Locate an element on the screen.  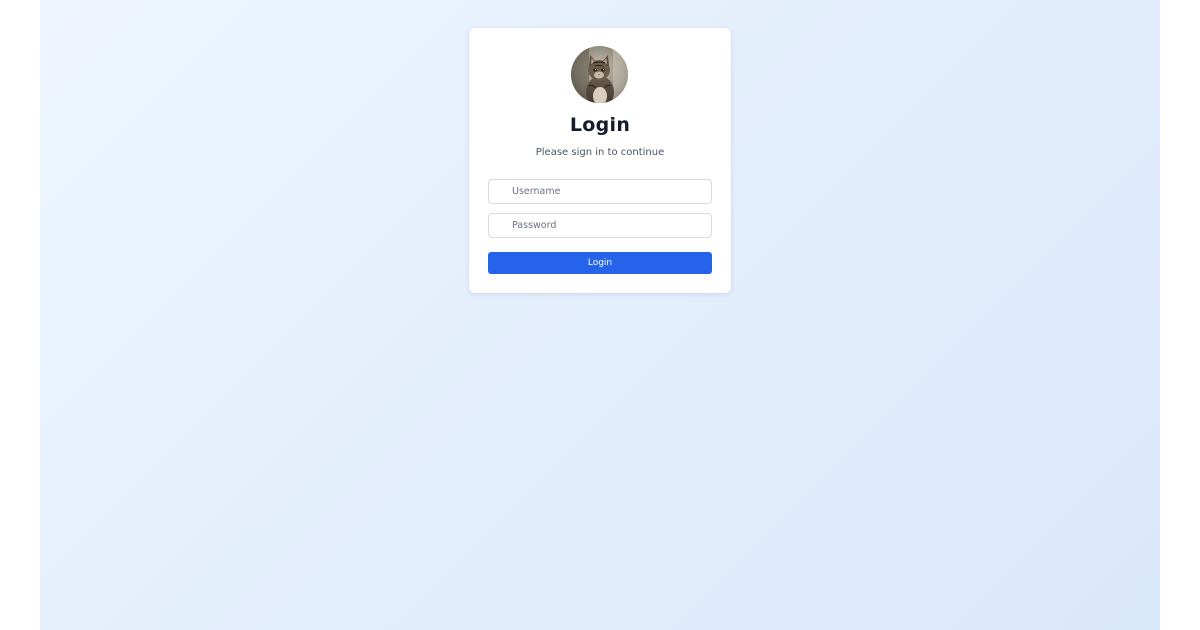
cat-avatar-icon is located at coordinates (599, 74).